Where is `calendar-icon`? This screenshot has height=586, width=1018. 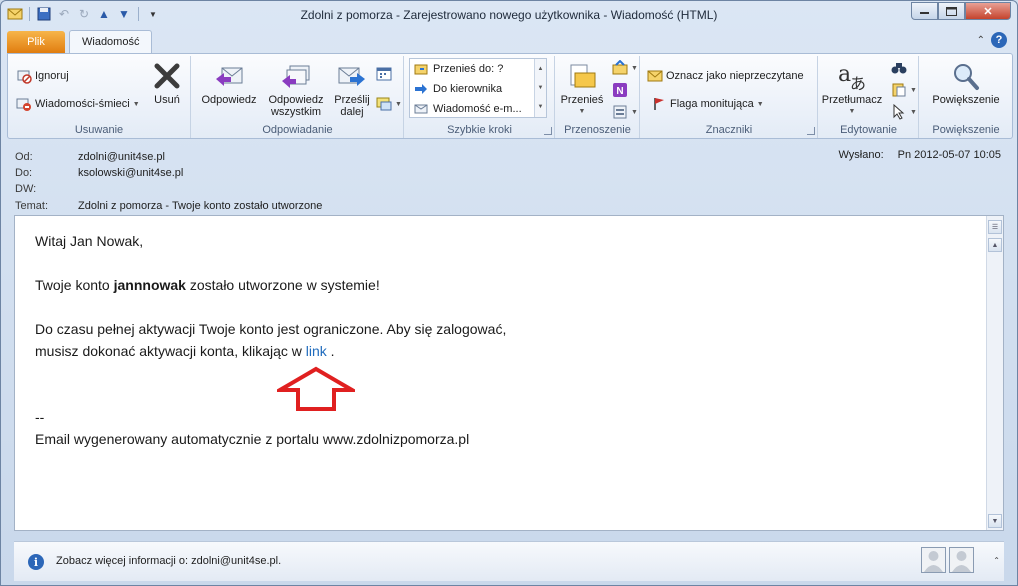 calendar-icon is located at coordinates (384, 74).